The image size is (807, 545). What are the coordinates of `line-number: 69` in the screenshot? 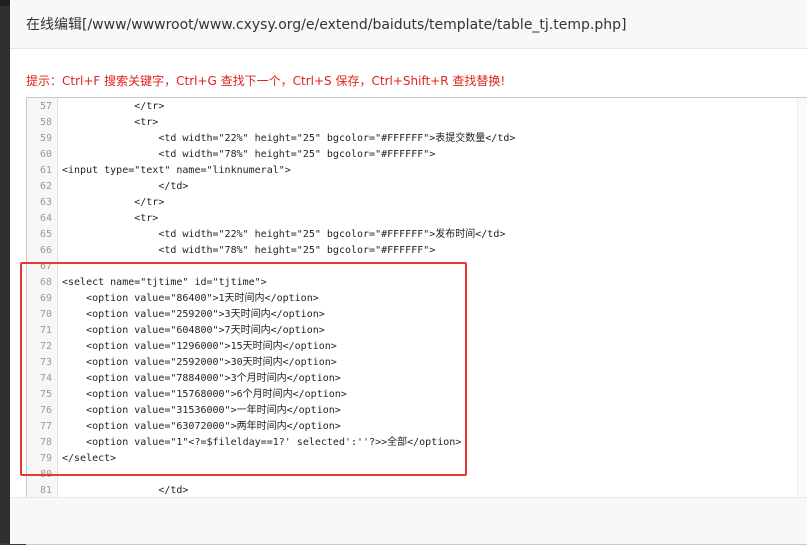 It's located at (45, 298).